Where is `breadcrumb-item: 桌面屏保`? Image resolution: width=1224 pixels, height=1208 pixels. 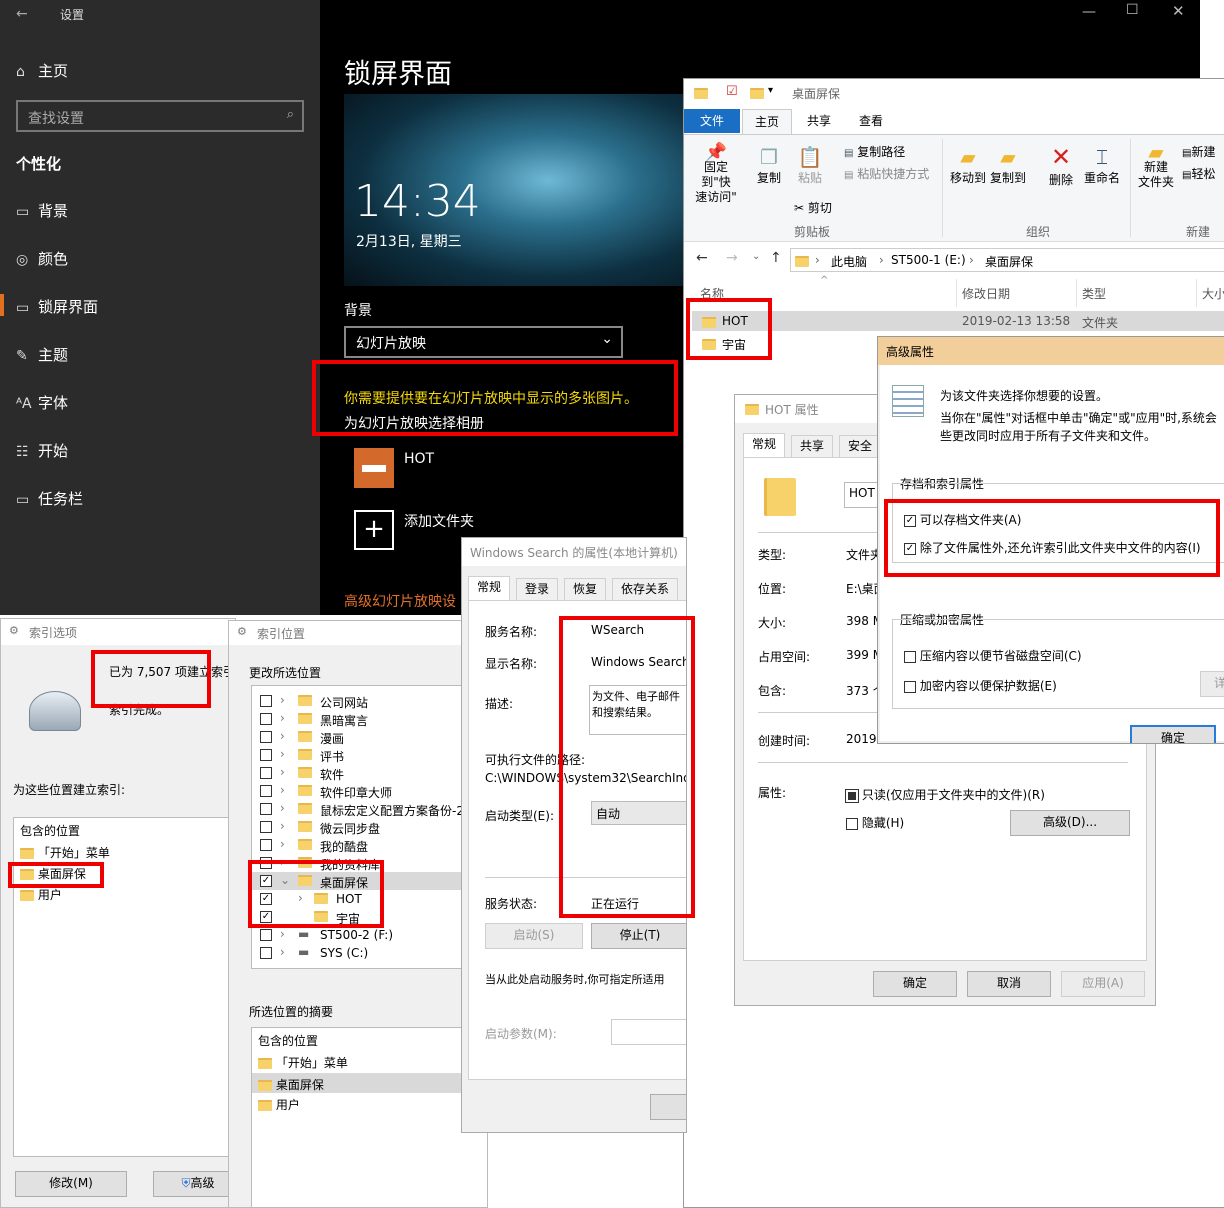 breadcrumb-item: 桌面屏保 is located at coordinates (1009, 261).